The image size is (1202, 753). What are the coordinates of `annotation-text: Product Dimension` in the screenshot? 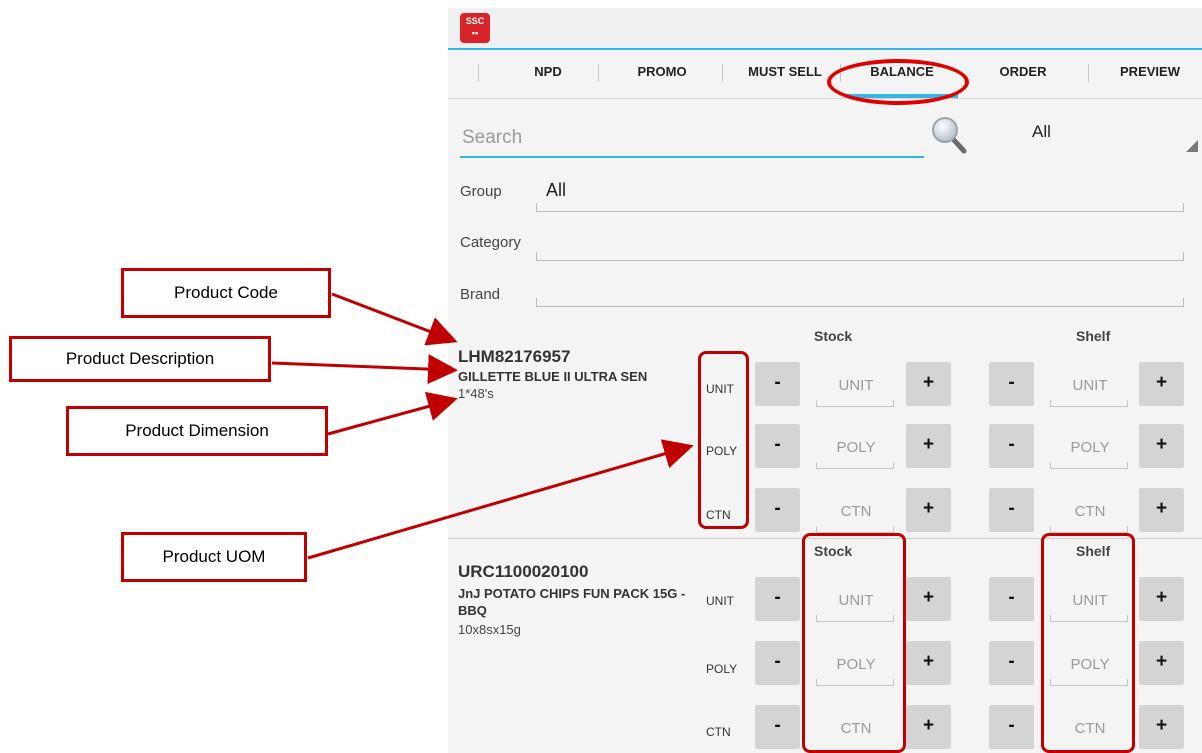 It's located at (197, 430).